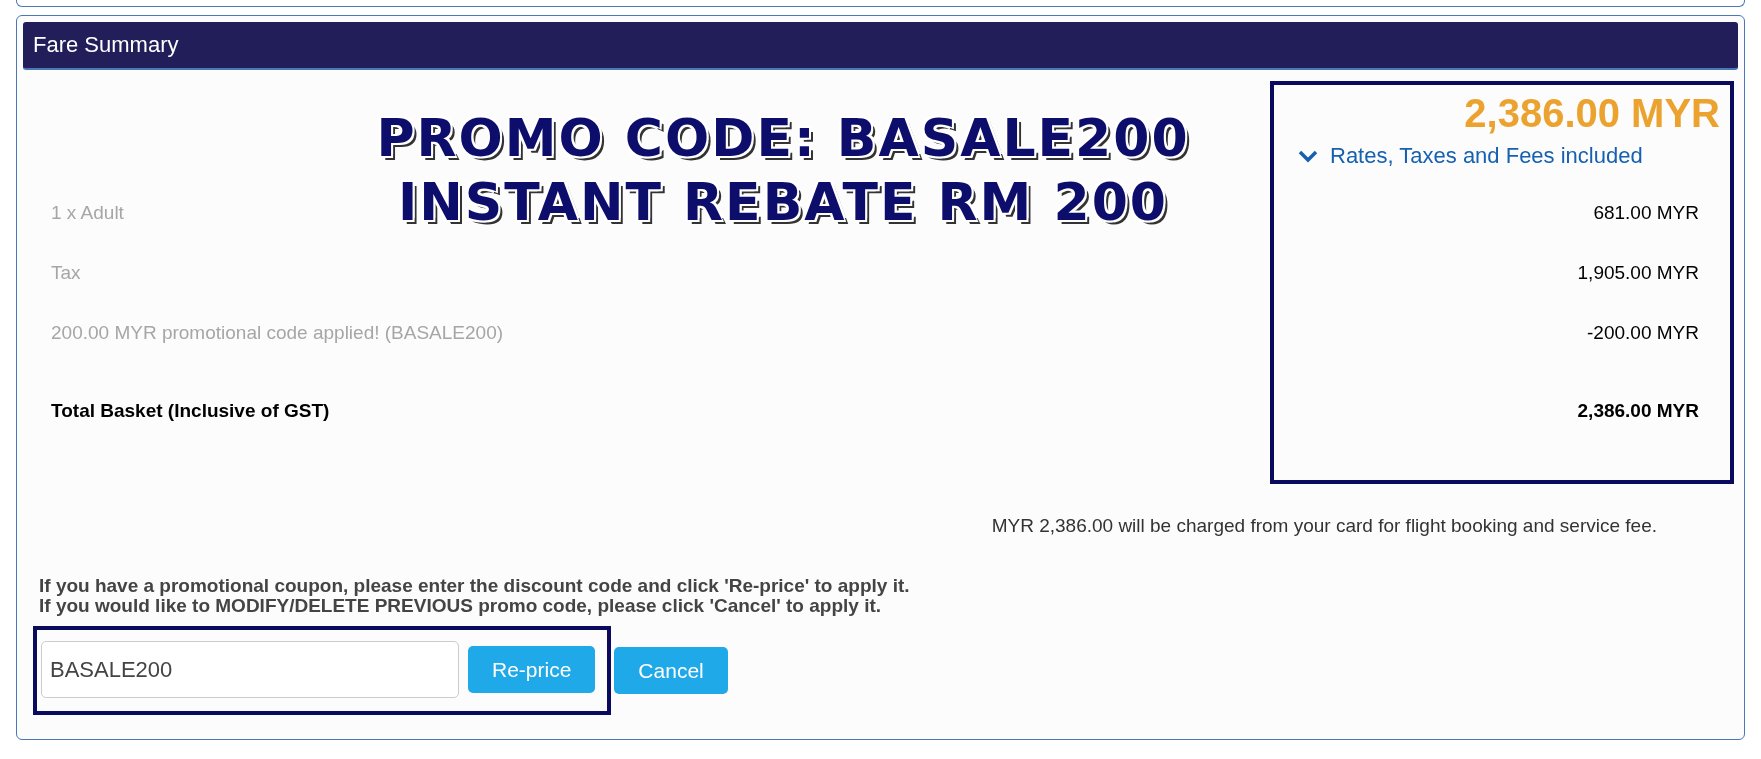 The height and width of the screenshot is (759, 1761). What do you see at coordinates (277, 333) in the screenshot?
I see `fare-line-label: 200.00 MYR promotional code applied! (BASALE200)` at bounding box center [277, 333].